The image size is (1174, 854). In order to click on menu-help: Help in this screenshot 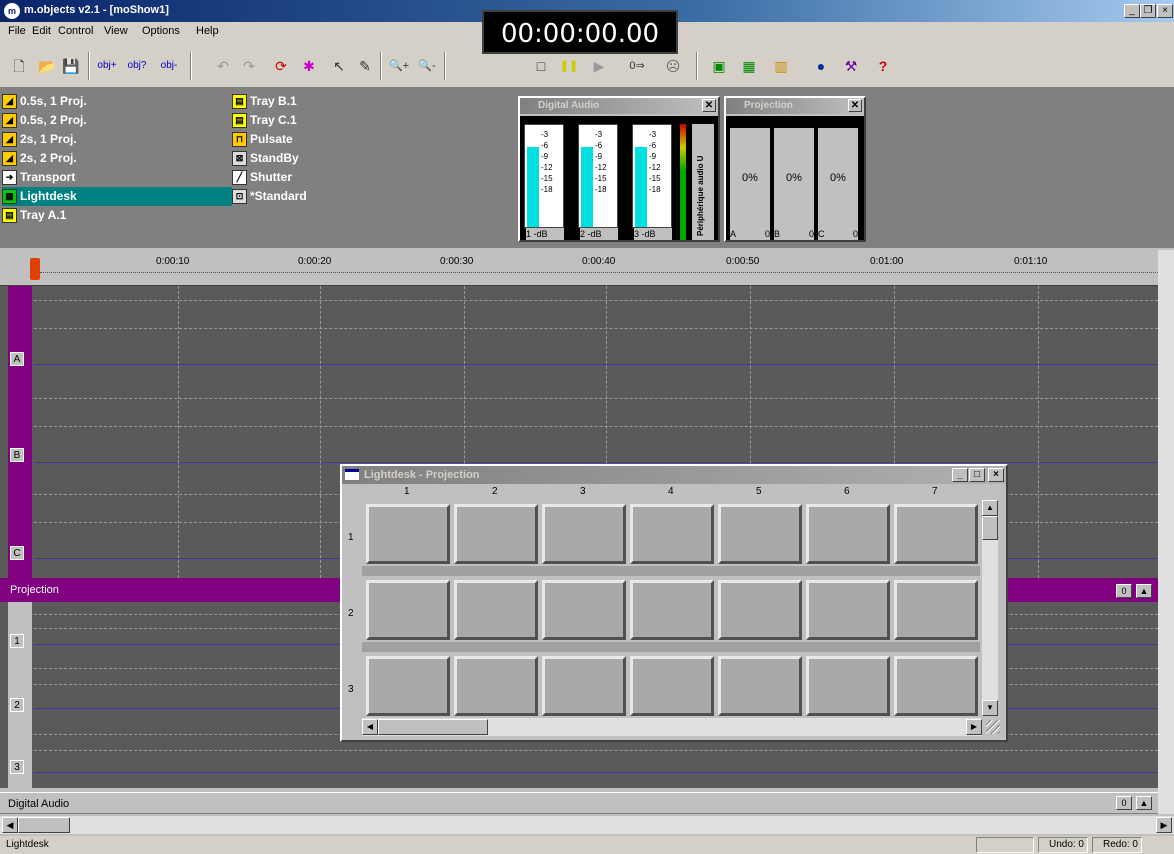, I will do `click(207, 31)`.